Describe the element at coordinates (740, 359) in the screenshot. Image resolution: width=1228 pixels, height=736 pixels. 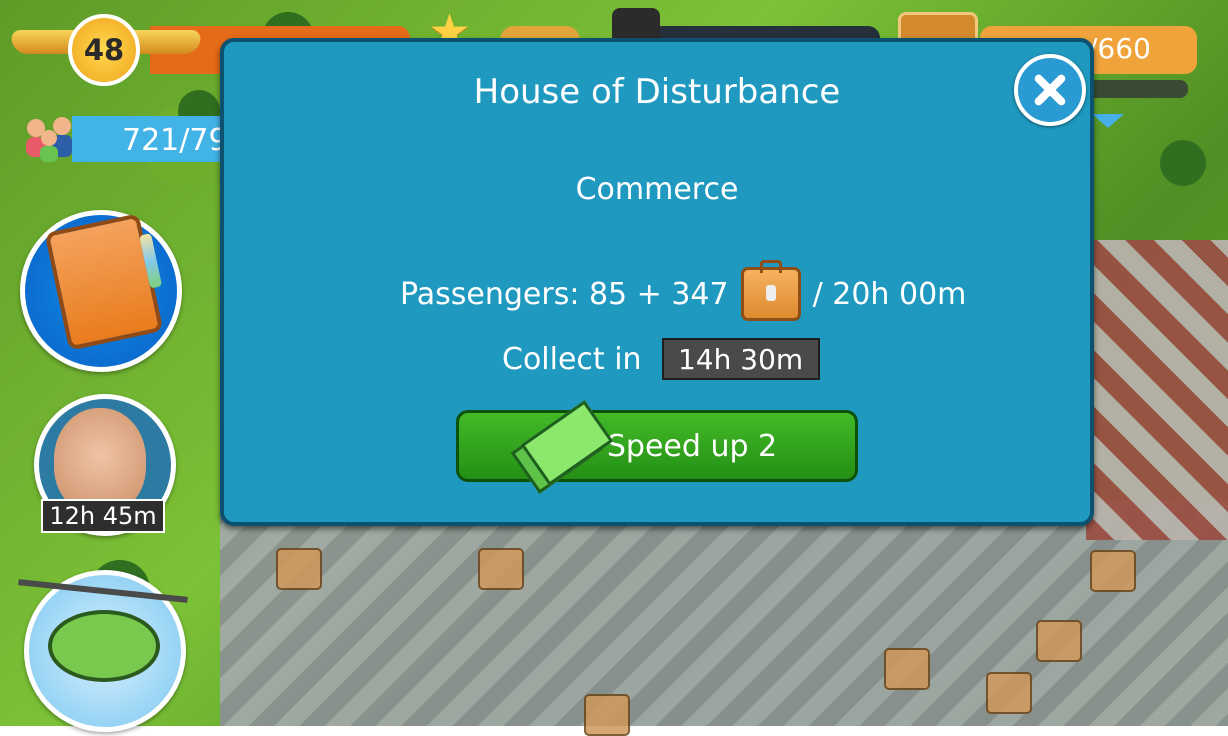
I see `collect-time: 14h 30m` at that location.